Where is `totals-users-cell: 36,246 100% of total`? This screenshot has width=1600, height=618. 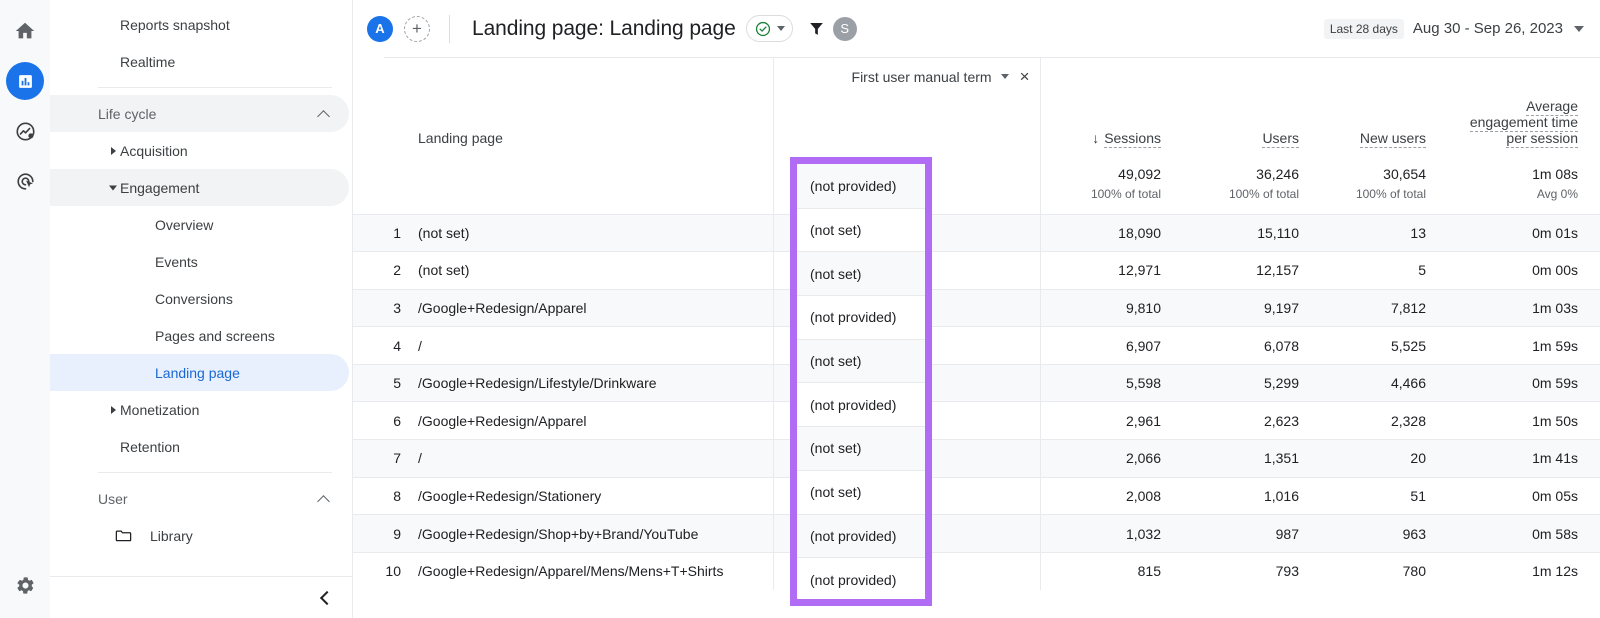 totals-users-cell: 36,246 100% of total is located at coordinates (1252, 185).